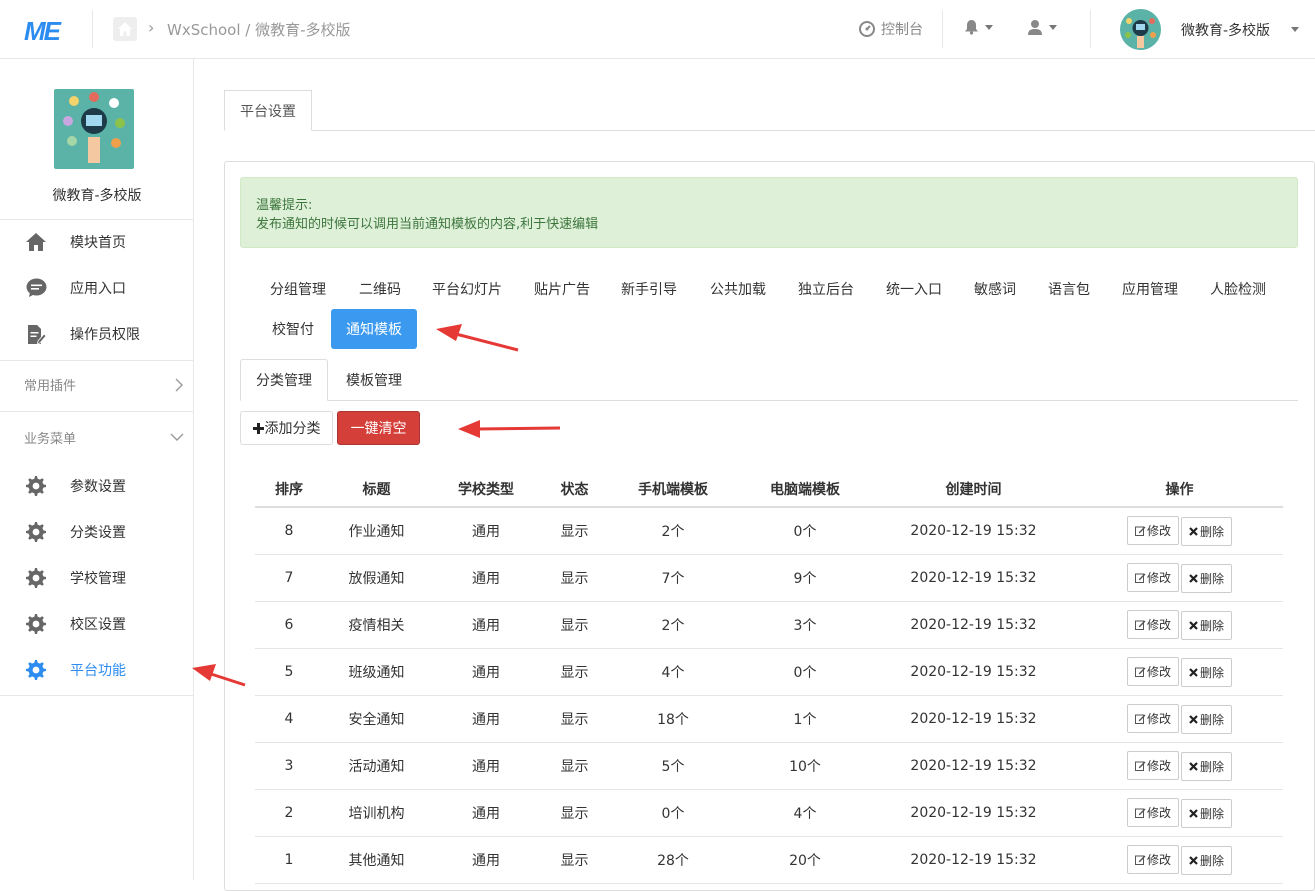 The width and height of the screenshot is (1315, 891). I want to click on sidebar-item-campus-settings: 校区设置, so click(97, 624).